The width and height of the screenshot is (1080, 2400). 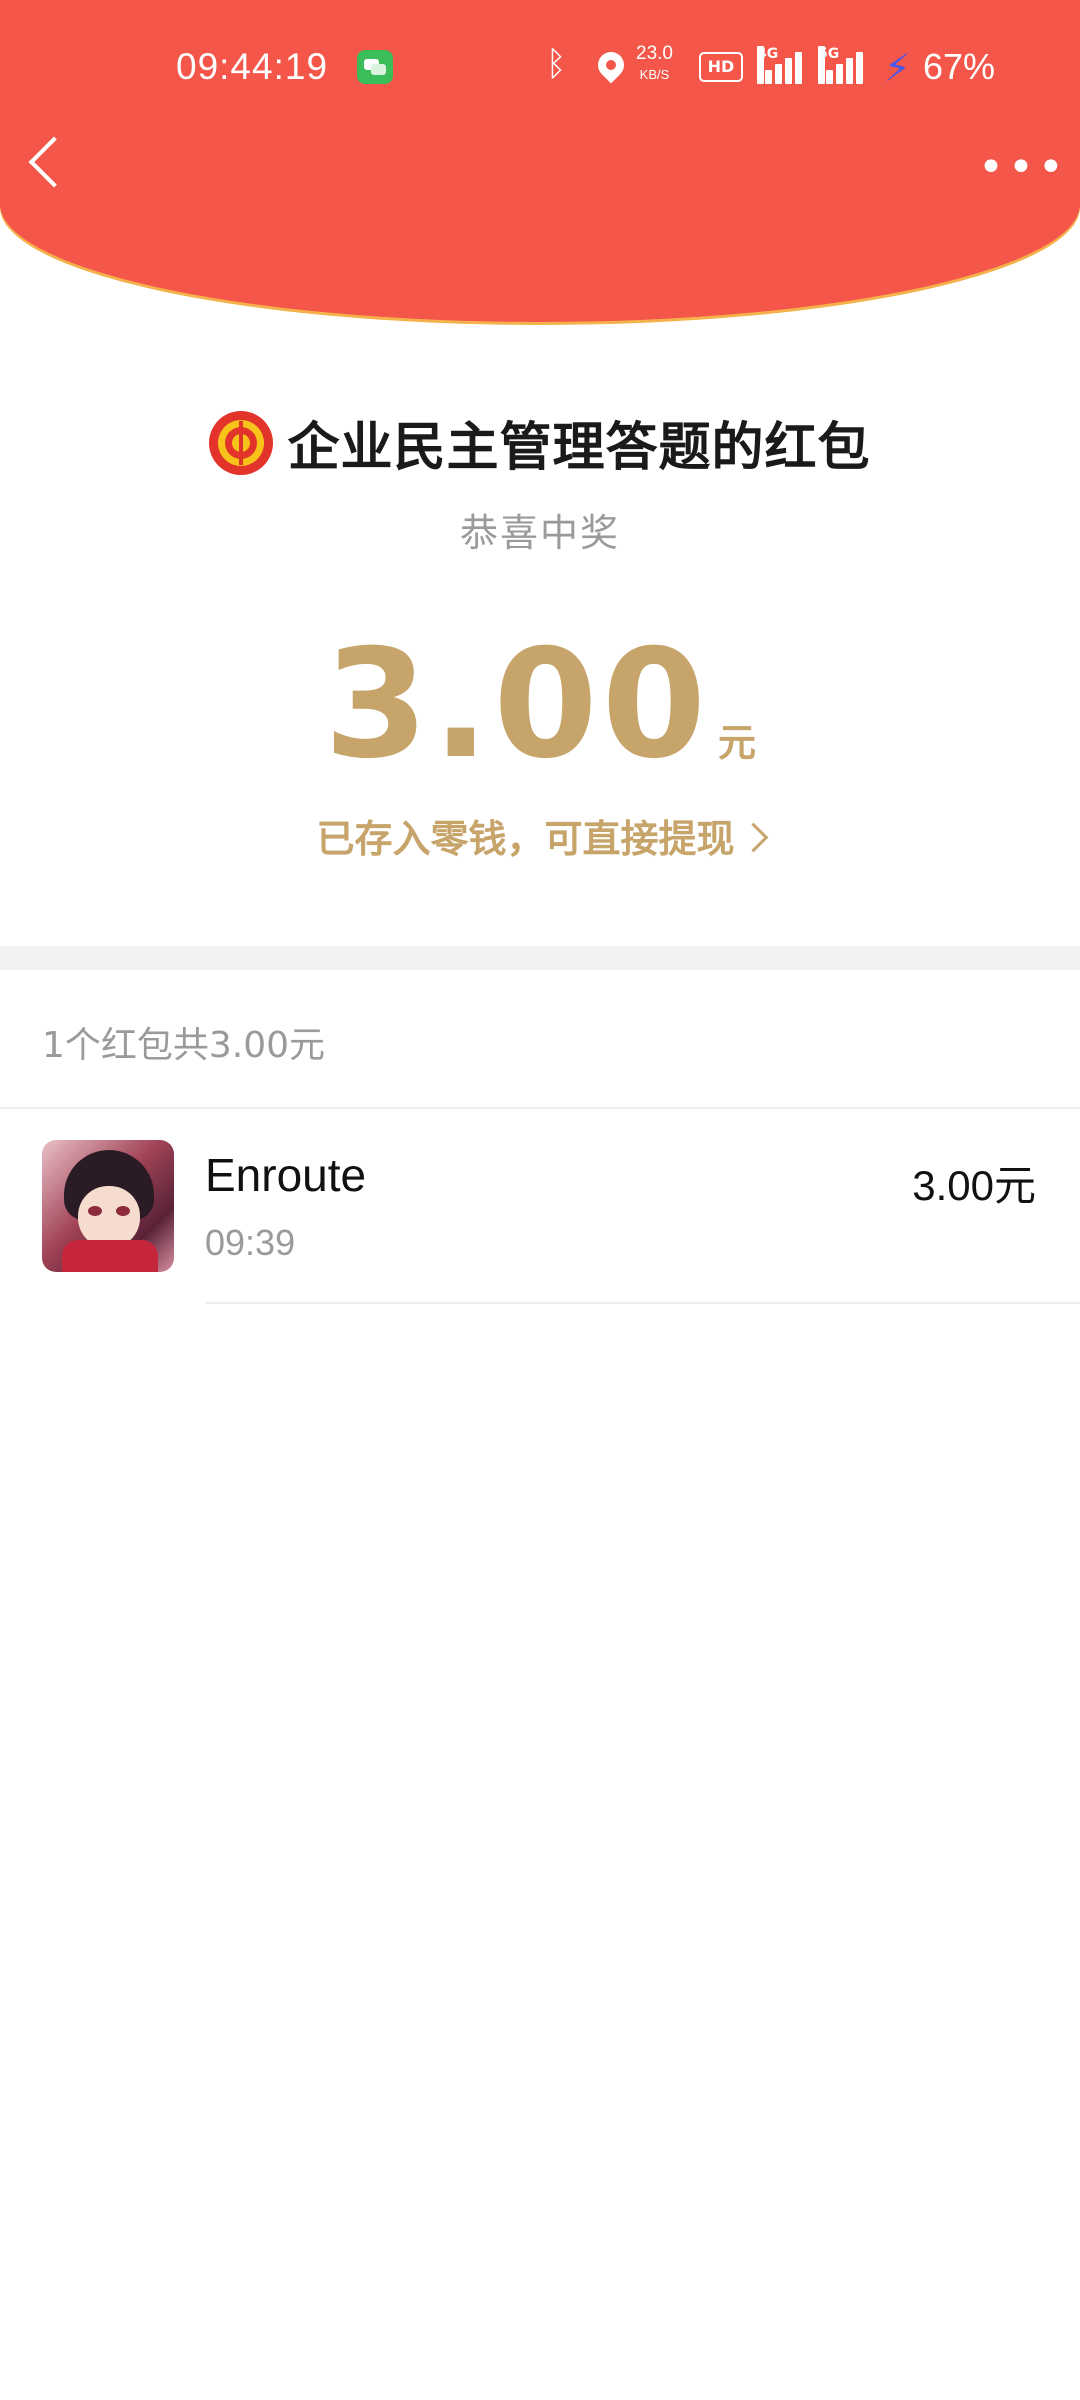 I want to click on amount-unit: 元, so click(x=737, y=743).